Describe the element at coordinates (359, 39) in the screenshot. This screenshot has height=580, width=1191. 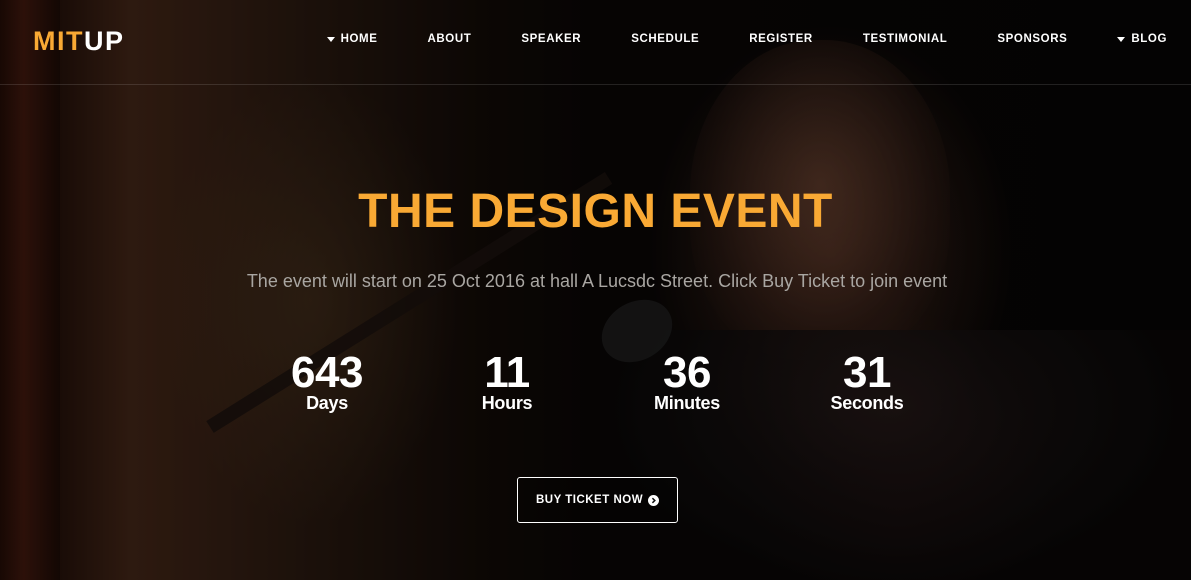
I see `nav-item-label: HOME` at that location.